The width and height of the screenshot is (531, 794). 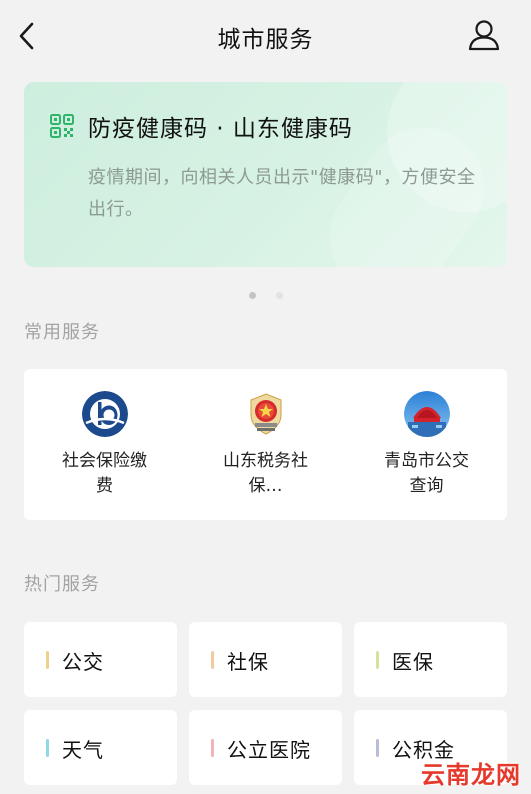 I want to click on common-services-label: 常用服务, so click(x=62, y=332).